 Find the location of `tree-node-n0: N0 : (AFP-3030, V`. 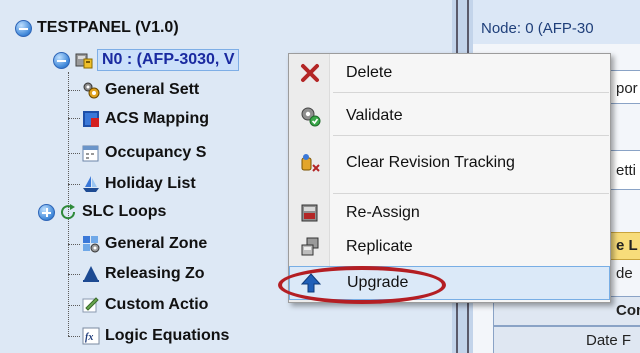

tree-node-n0: N0 : (AFP-3030, V is located at coordinates (146, 60).